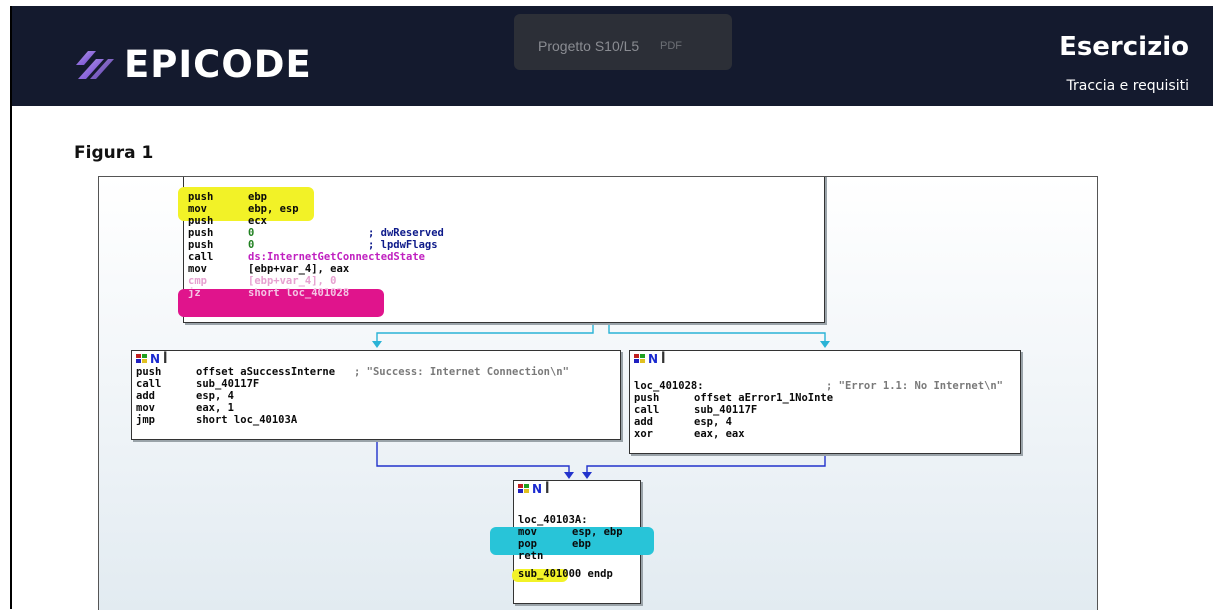  Describe the element at coordinates (217, 420) in the screenshot. I see `asm-line: jmp short loc_40103A` at that location.